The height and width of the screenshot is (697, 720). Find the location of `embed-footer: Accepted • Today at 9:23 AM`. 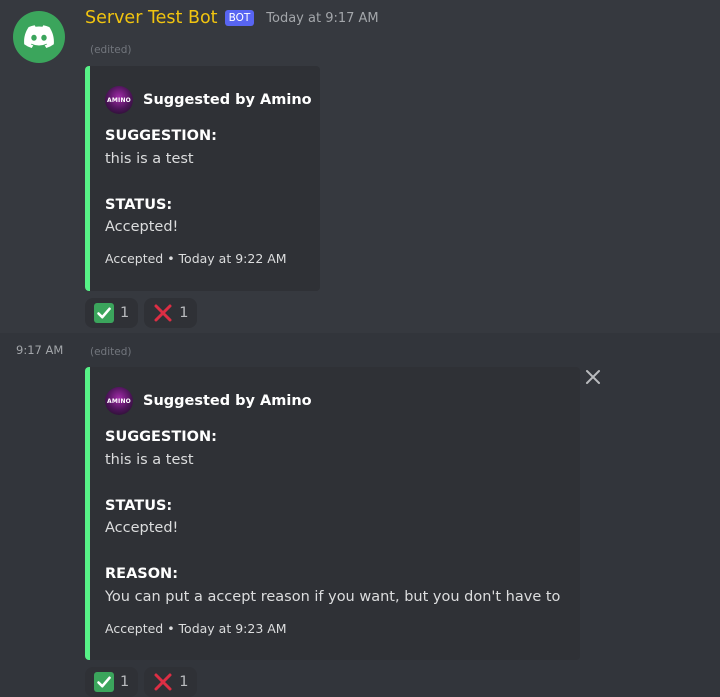

embed-footer: Accepted • Today at 9:23 AM is located at coordinates (196, 628).